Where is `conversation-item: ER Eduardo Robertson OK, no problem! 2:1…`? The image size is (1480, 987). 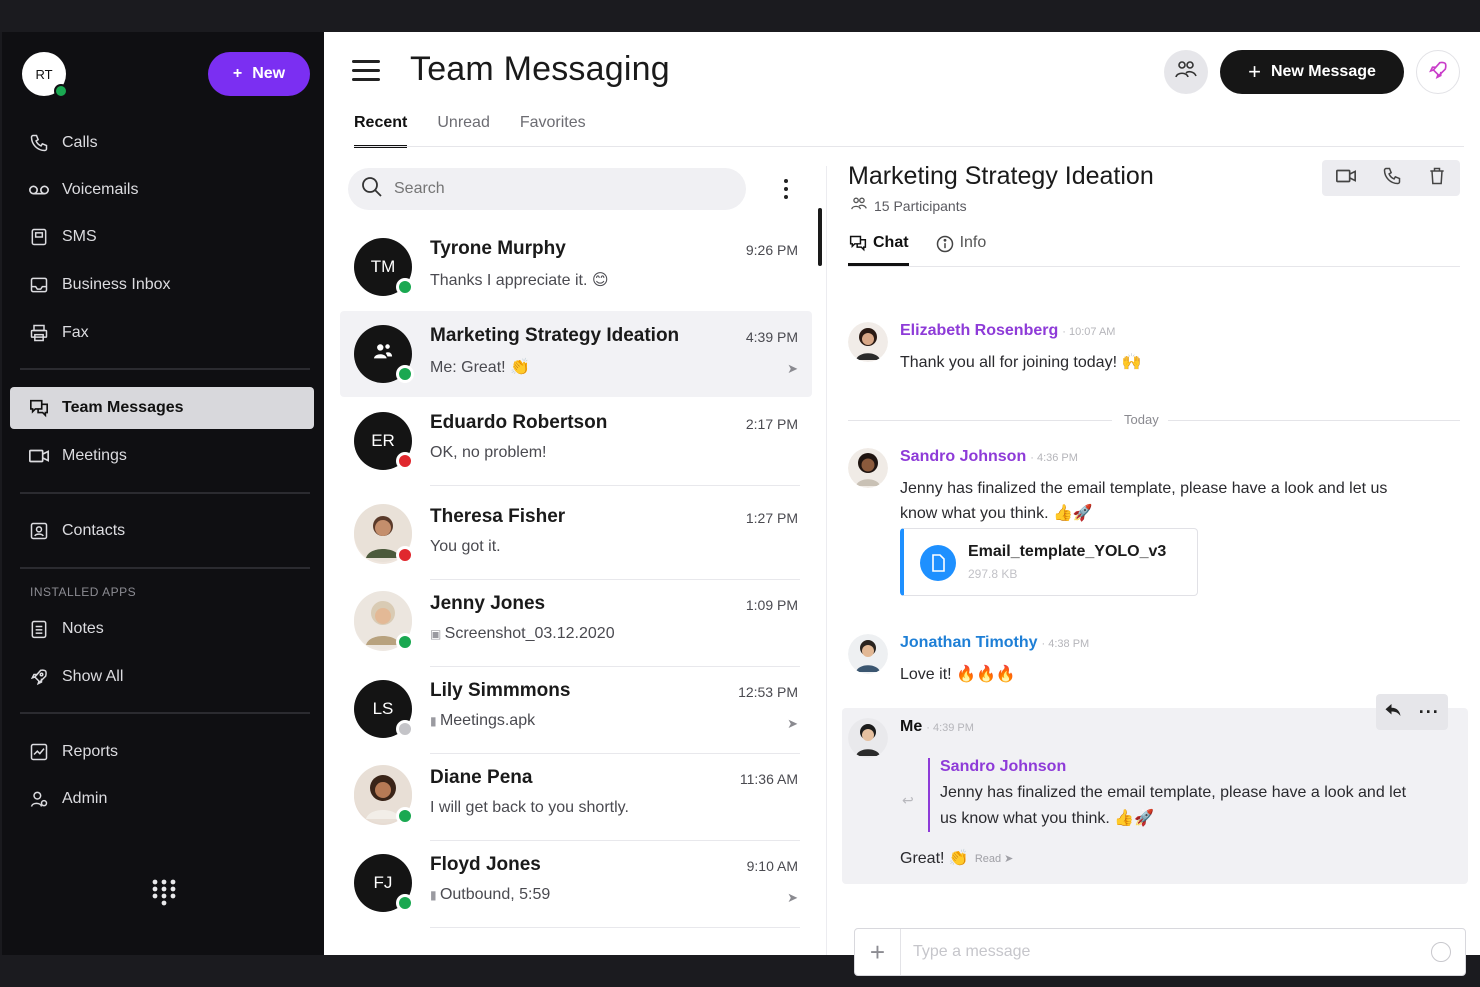 conversation-item: ER Eduardo Robertson OK, no problem! 2:1… is located at coordinates (576, 442).